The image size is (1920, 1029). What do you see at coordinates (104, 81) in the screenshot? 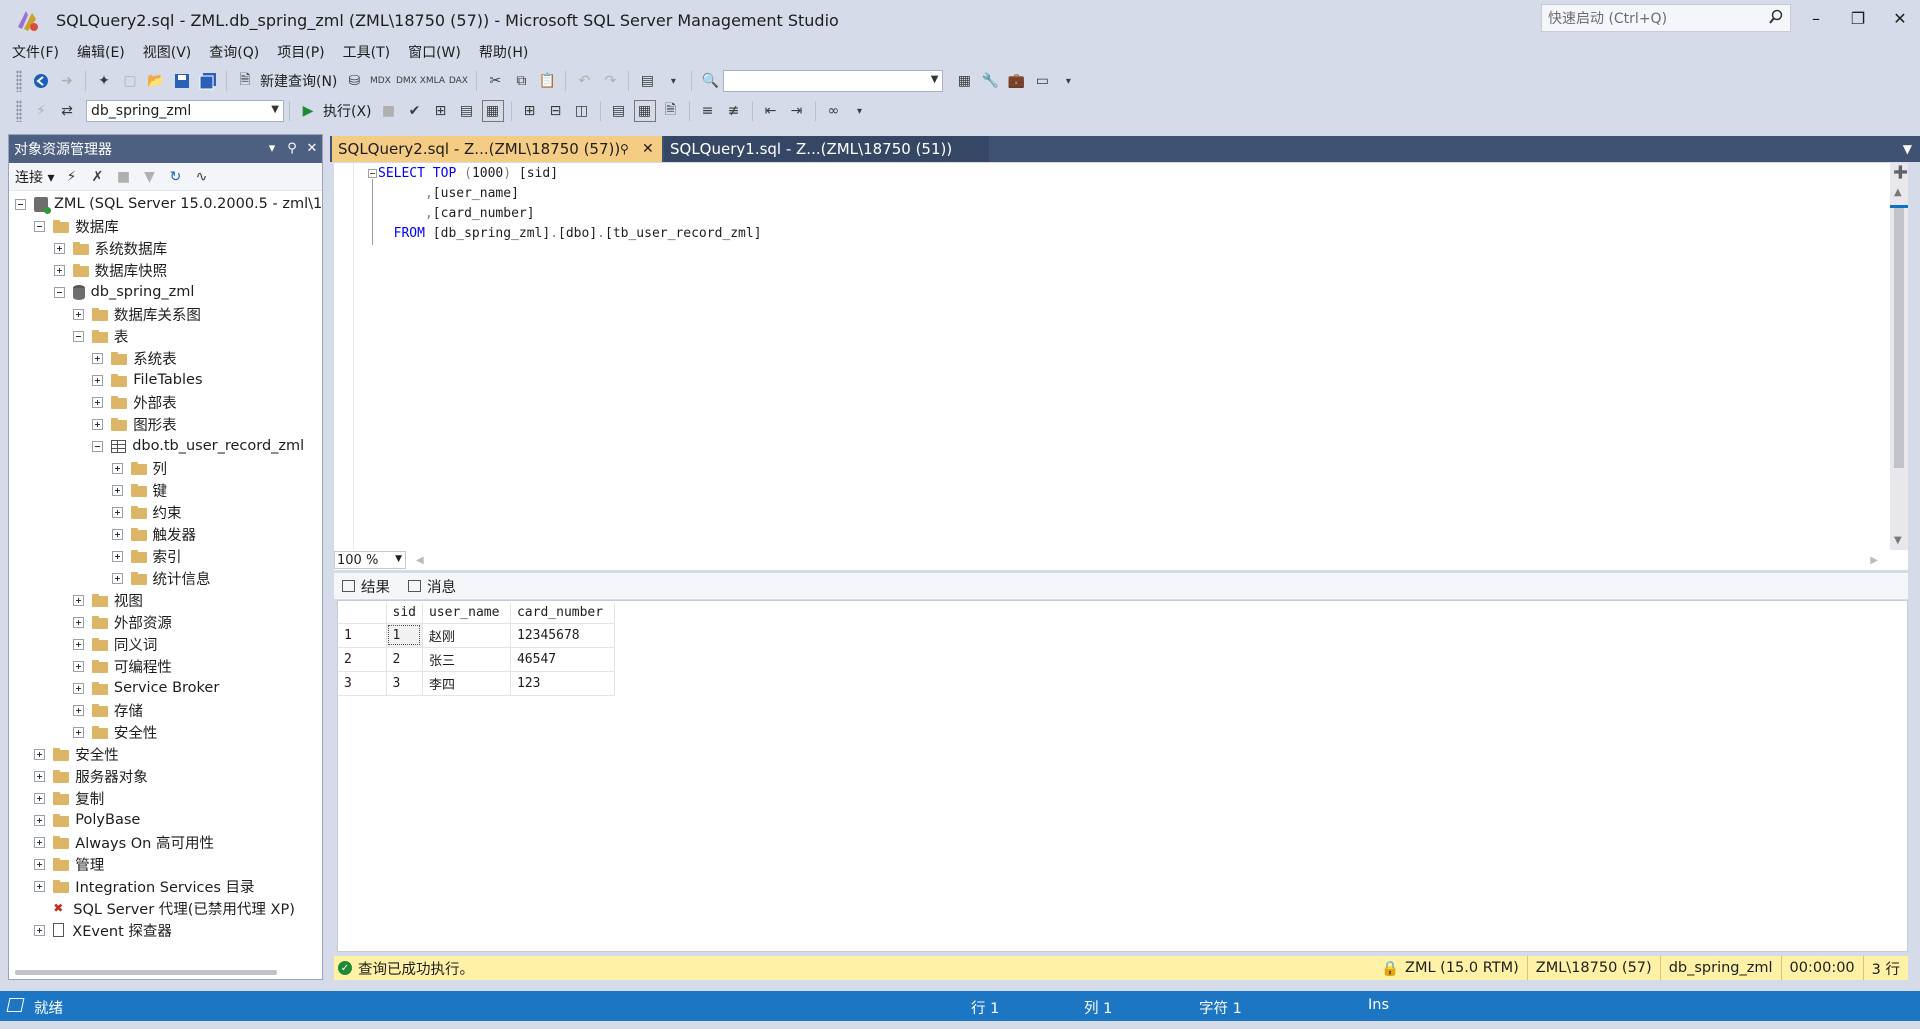
I see `new-project-icon: ✦` at bounding box center [104, 81].